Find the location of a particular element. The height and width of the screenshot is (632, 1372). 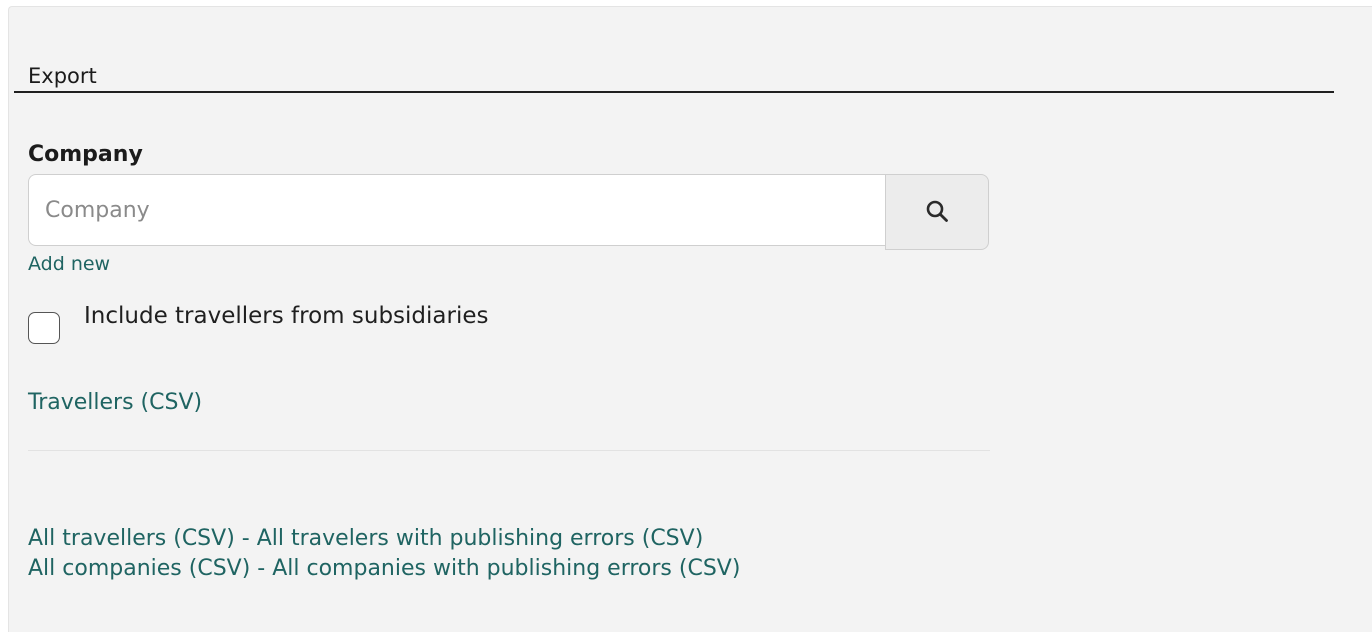

company-label: Company is located at coordinates (85, 154).